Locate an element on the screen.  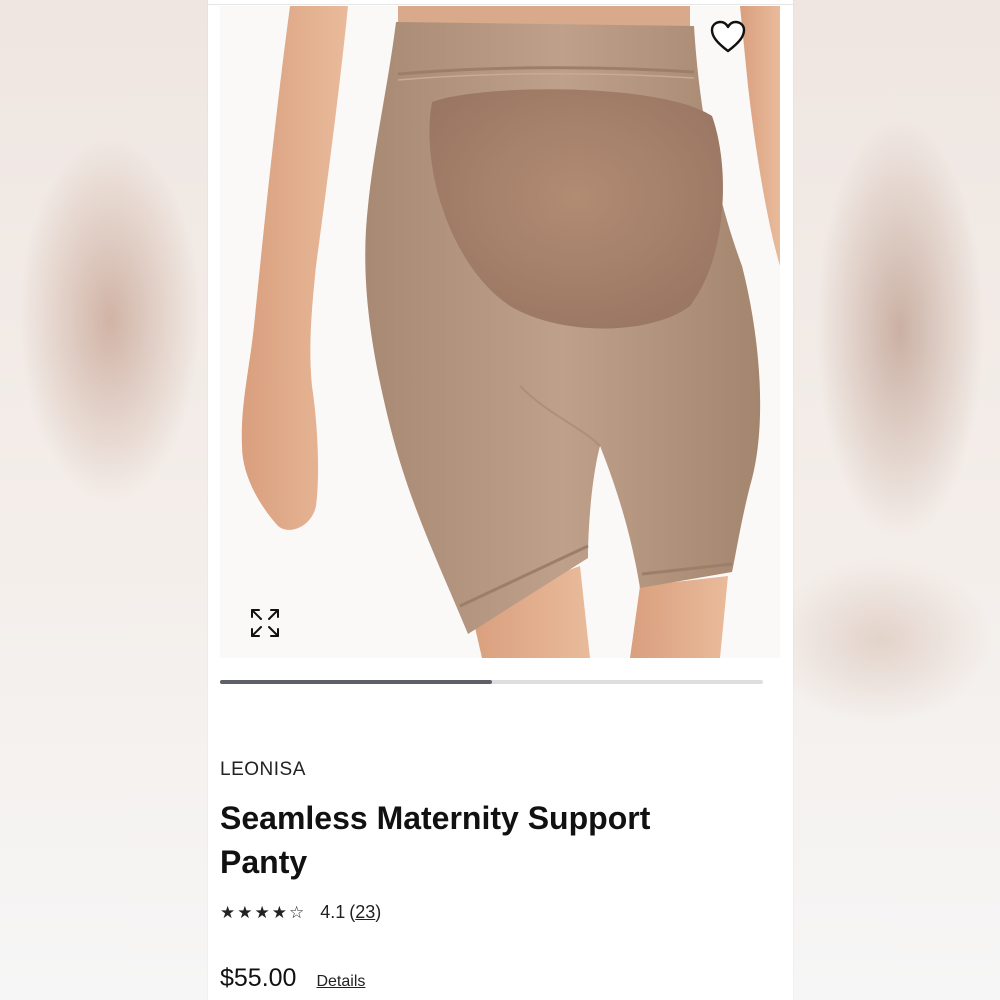
heart-outline-icon is located at coordinates (728, 37).